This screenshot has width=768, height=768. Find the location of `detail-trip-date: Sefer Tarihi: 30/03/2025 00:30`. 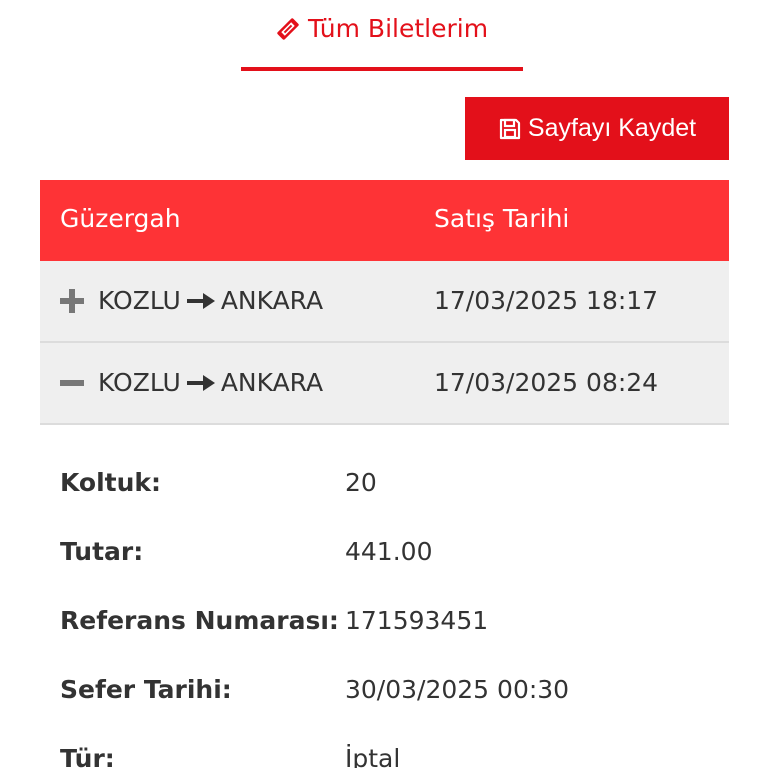

detail-trip-date: Sefer Tarihi: 30/03/2025 00:30 is located at coordinates (390, 701).